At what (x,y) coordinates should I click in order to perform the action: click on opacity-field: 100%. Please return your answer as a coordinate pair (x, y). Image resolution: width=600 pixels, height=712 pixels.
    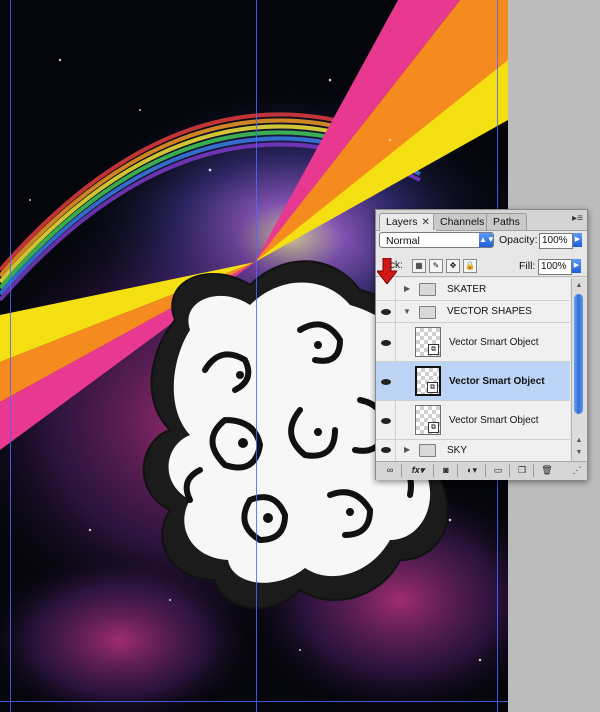
    Looking at the image, I should click on (556, 241).